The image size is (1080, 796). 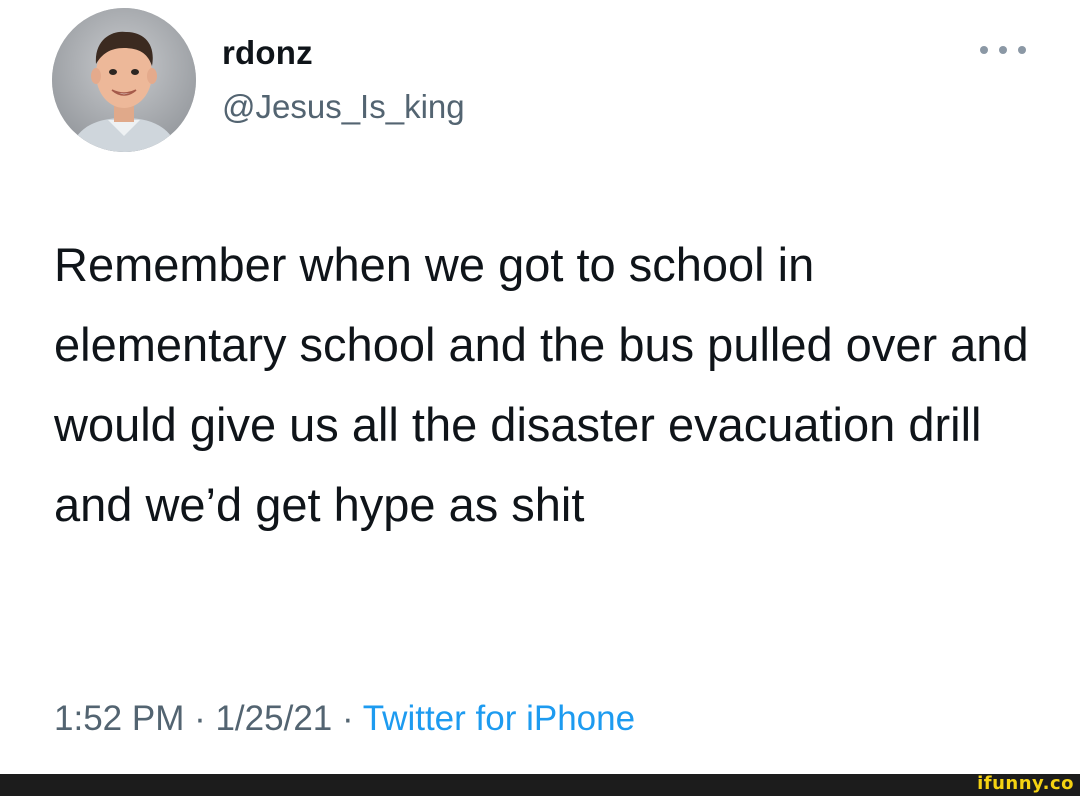 What do you see at coordinates (540, 784) in the screenshot?
I see `watermark-bar: ifunny.co` at bounding box center [540, 784].